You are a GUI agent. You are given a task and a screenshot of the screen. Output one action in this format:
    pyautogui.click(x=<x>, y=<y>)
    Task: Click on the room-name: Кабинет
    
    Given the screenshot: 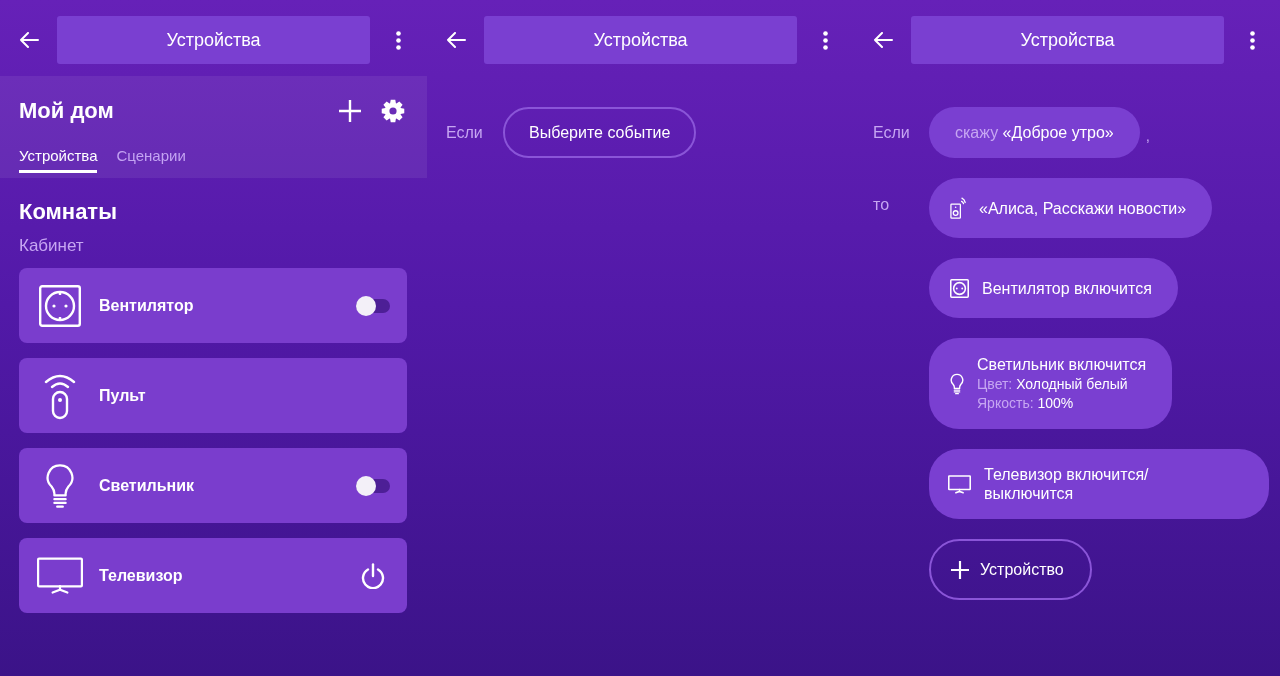 What is the action you would take?
    pyautogui.click(x=52, y=246)
    